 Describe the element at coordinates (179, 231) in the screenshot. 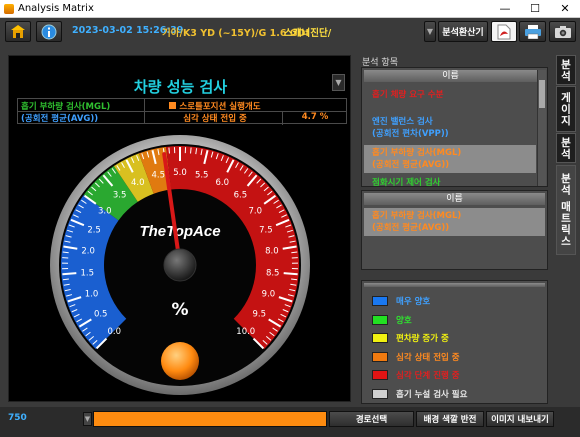

I see `brand-logo: TheTopAce` at that location.